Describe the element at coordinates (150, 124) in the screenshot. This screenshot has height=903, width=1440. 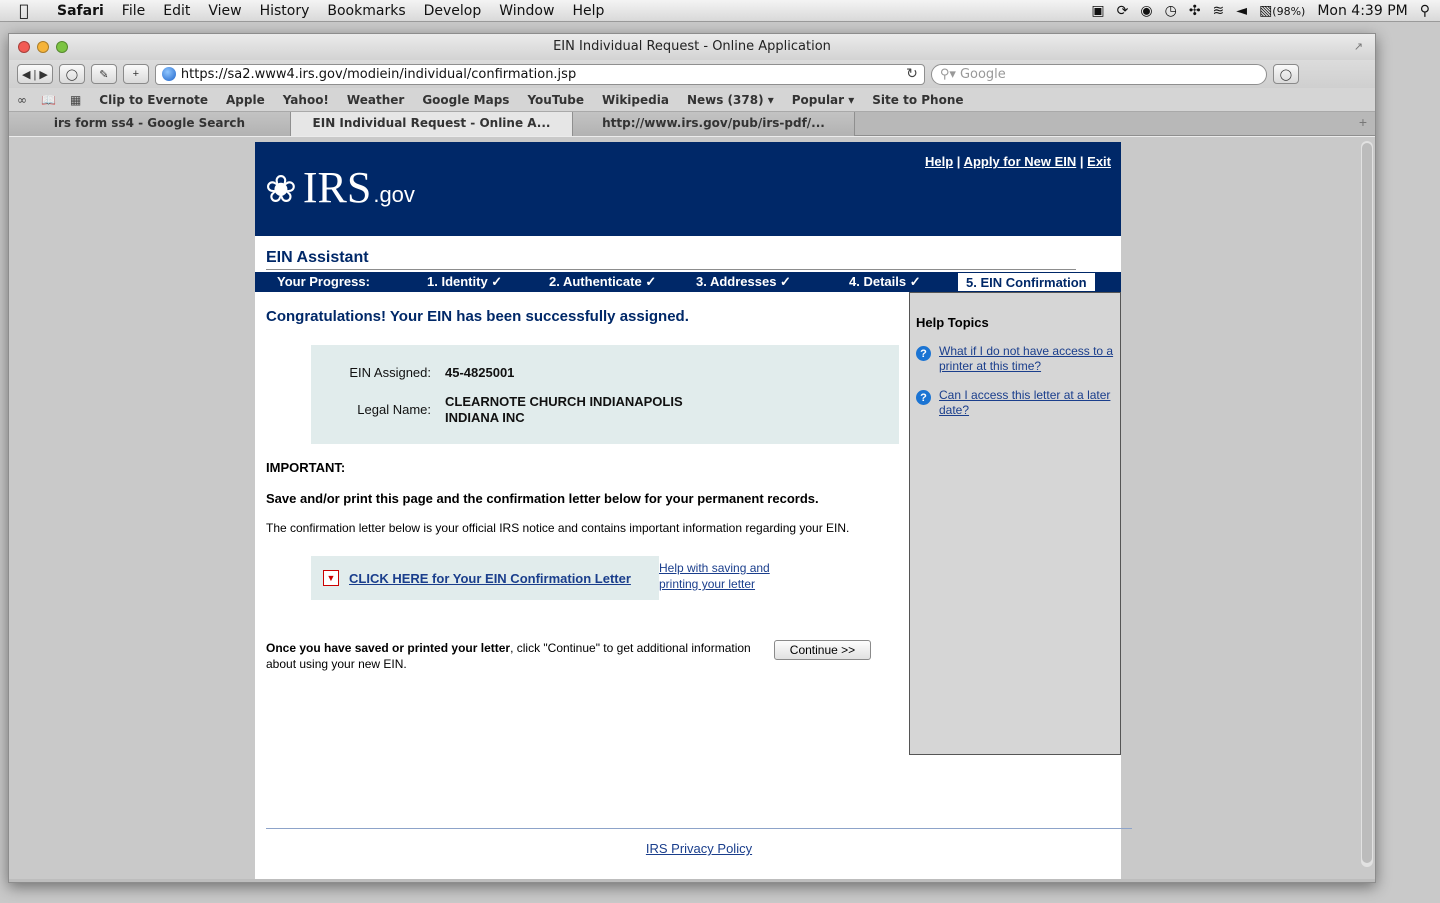
I see `tab-google-search: irs form ss4 - Google Search` at that location.